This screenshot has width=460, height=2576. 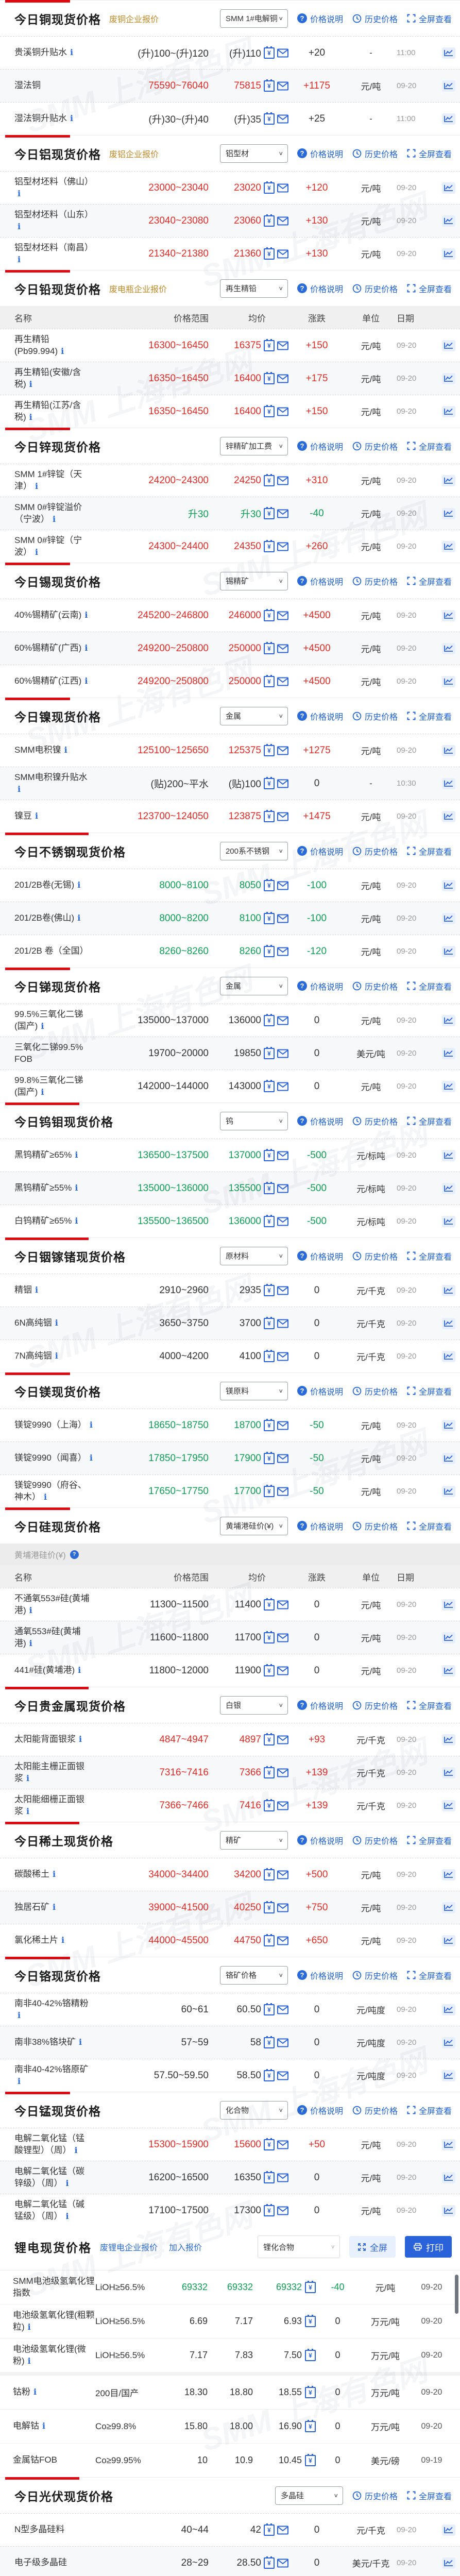 What do you see at coordinates (254, 581) in the screenshot?
I see `product-dropdown: 锡精矿 ∨` at bounding box center [254, 581].